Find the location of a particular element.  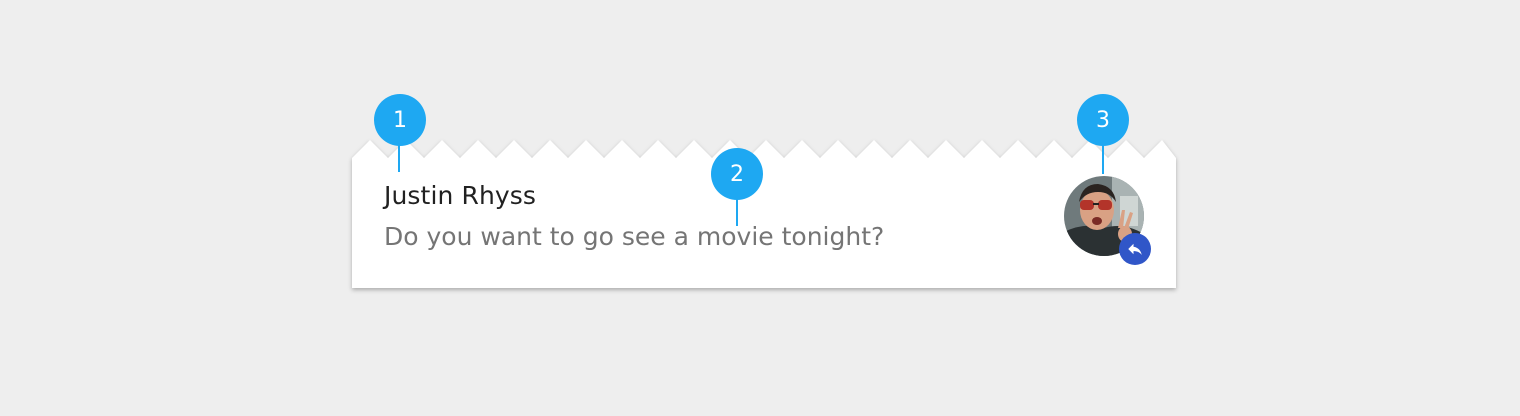

reply-button is located at coordinates (1135, 249).